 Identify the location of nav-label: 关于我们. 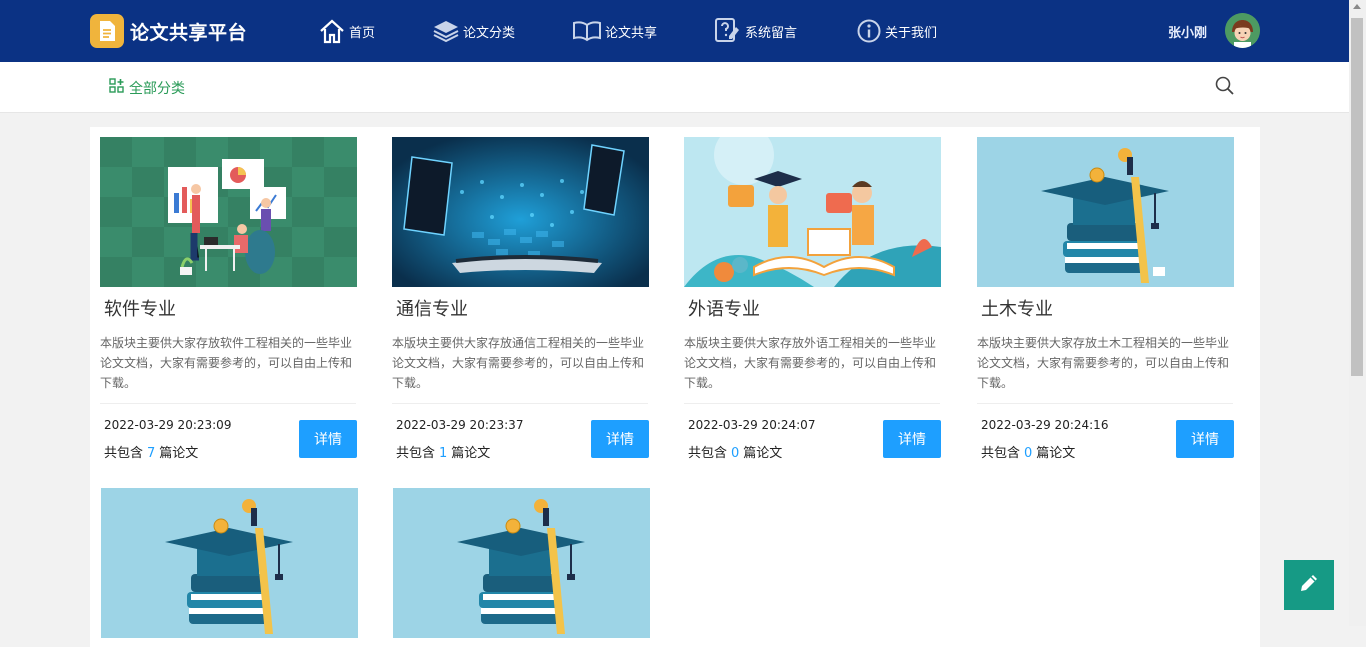
(911, 33).